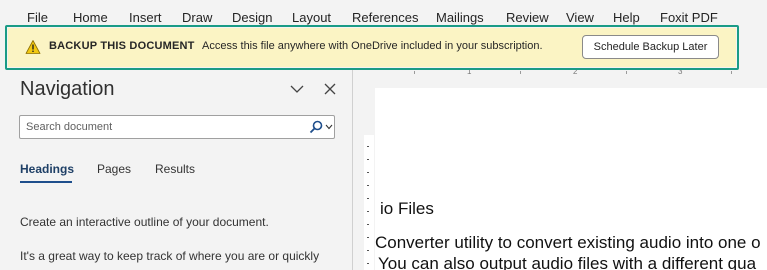 This screenshot has height=270, width=767. I want to click on tab-mailings: Mailings, so click(460, 17).